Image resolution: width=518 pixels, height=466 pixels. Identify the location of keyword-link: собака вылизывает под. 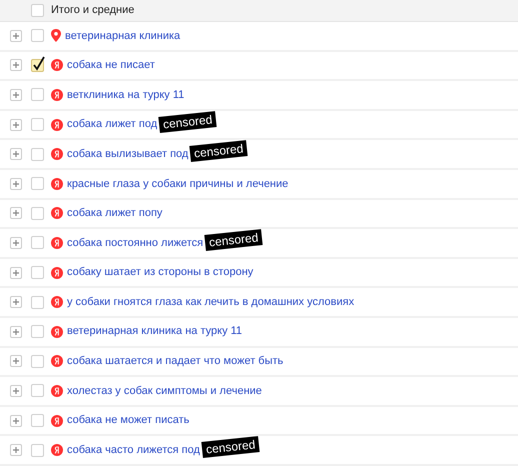
(127, 154).